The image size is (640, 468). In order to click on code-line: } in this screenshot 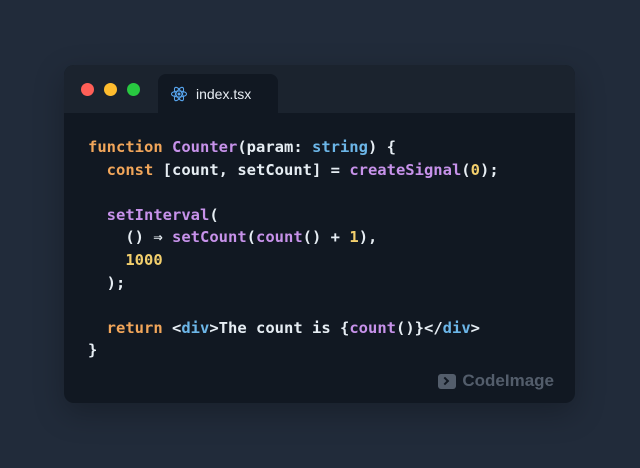, I will do `click(293, 350)`.